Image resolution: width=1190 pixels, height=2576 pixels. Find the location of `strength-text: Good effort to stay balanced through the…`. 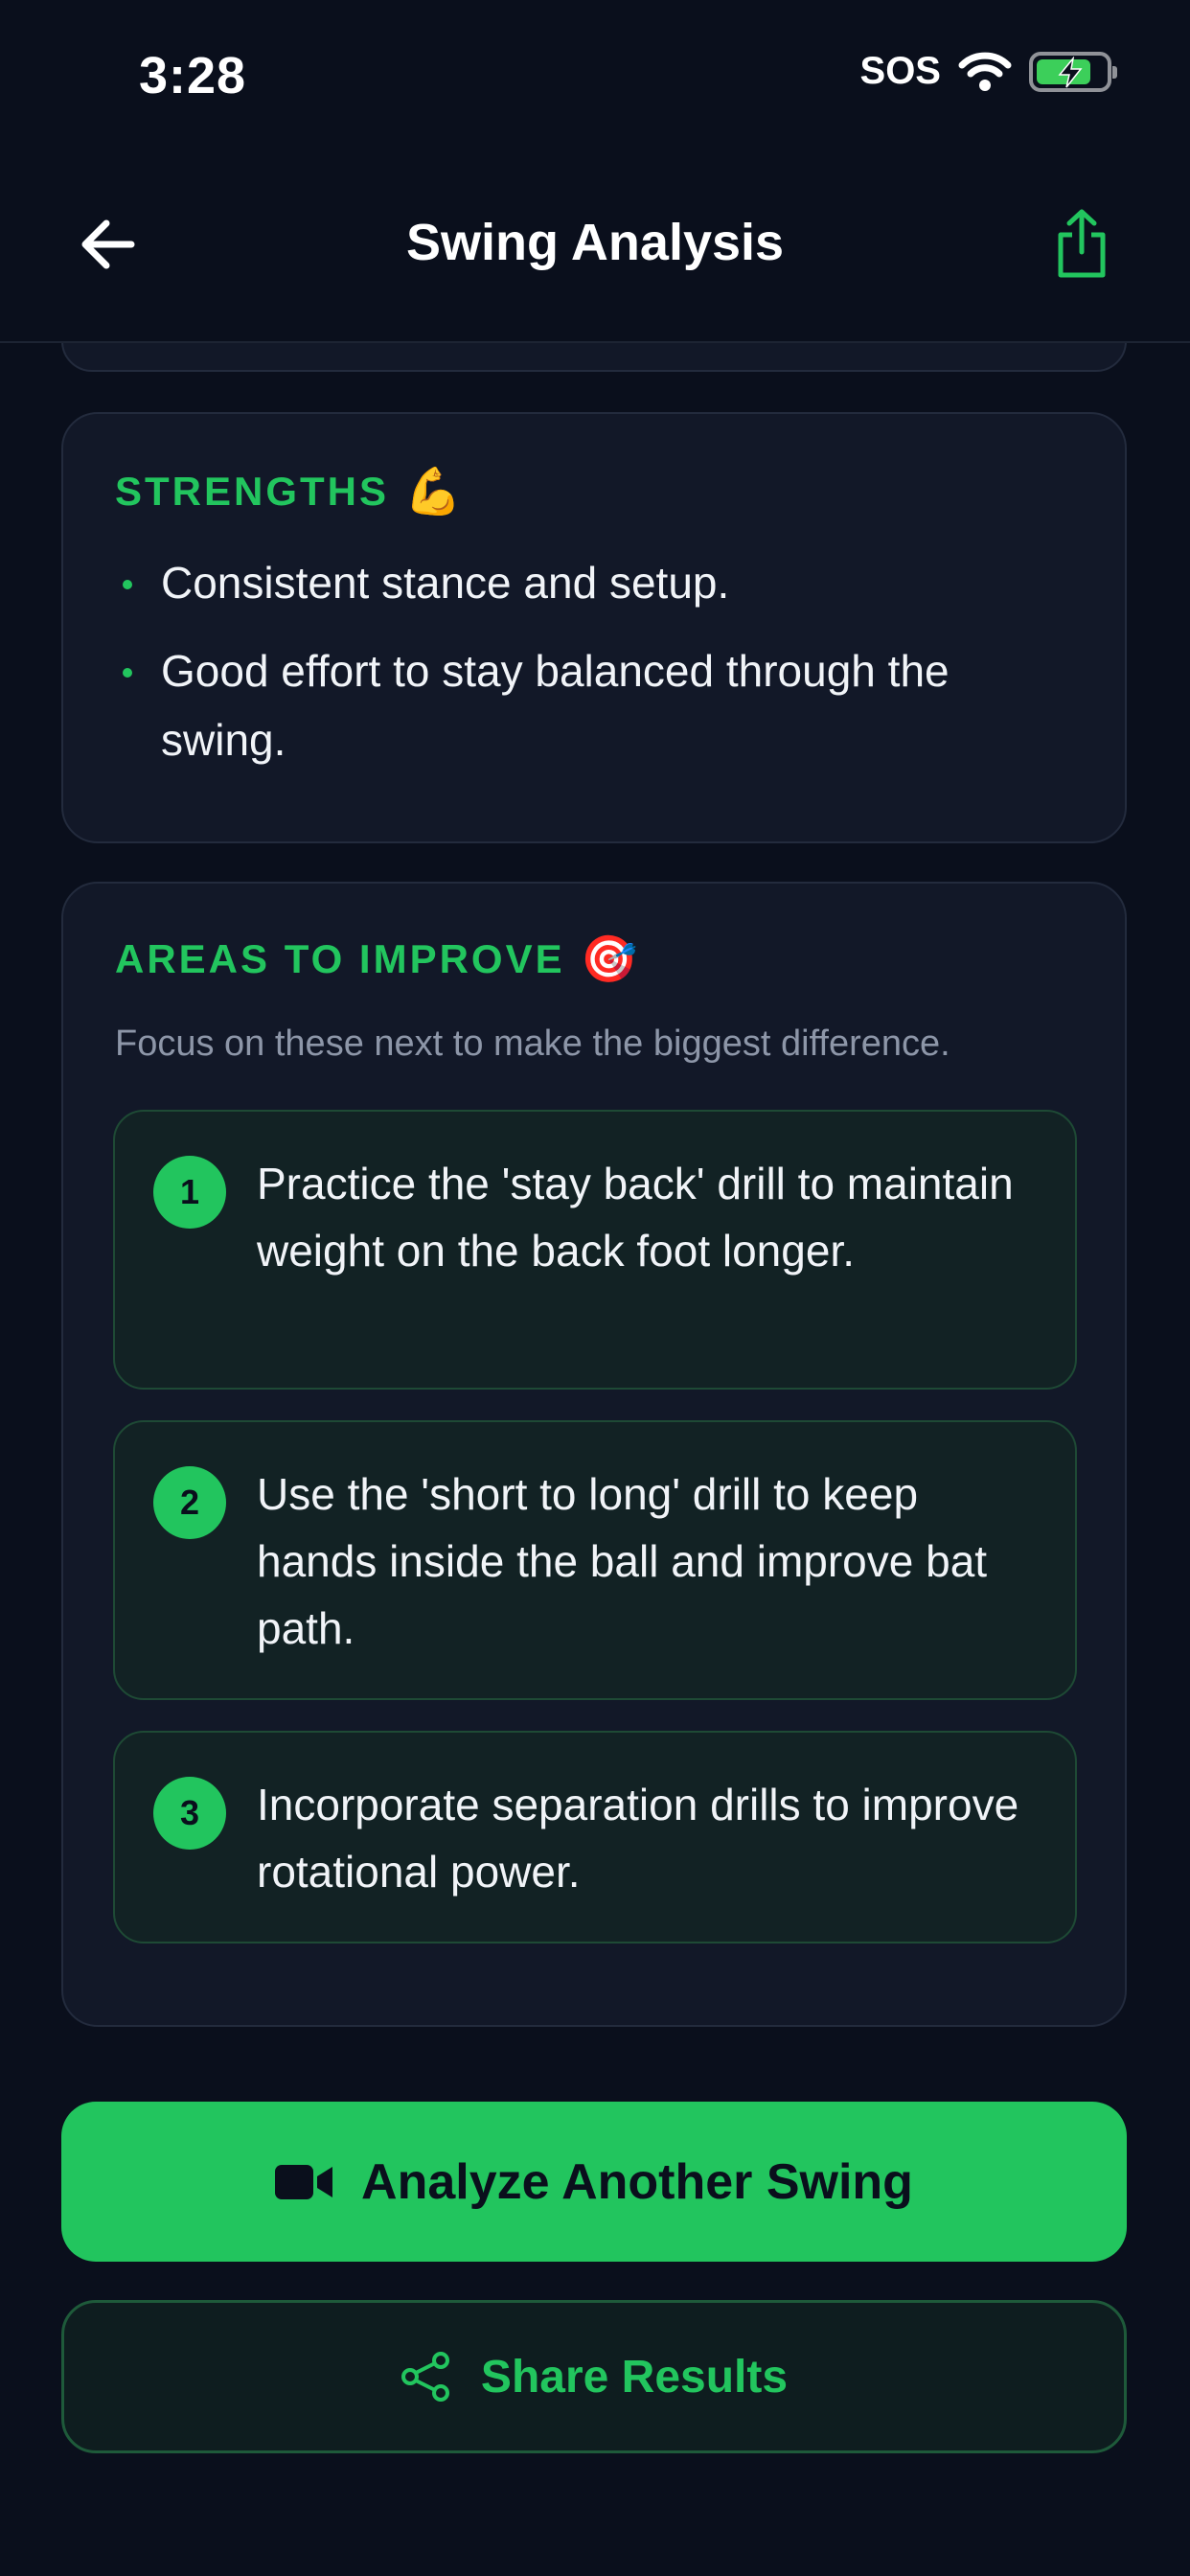

strength-text: Good effort to stay balanced through the… is located at coordinates (556, 705).